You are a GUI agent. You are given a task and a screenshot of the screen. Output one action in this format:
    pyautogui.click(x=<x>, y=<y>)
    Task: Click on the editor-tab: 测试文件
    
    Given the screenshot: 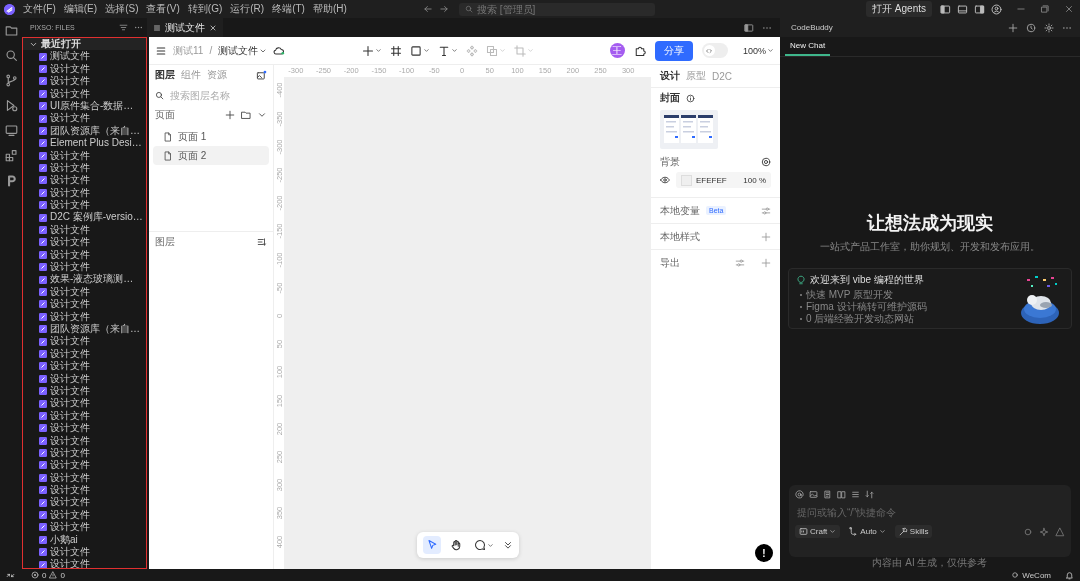 What is the action you would take?
    pyautogui.click(x=185, y=27)
    